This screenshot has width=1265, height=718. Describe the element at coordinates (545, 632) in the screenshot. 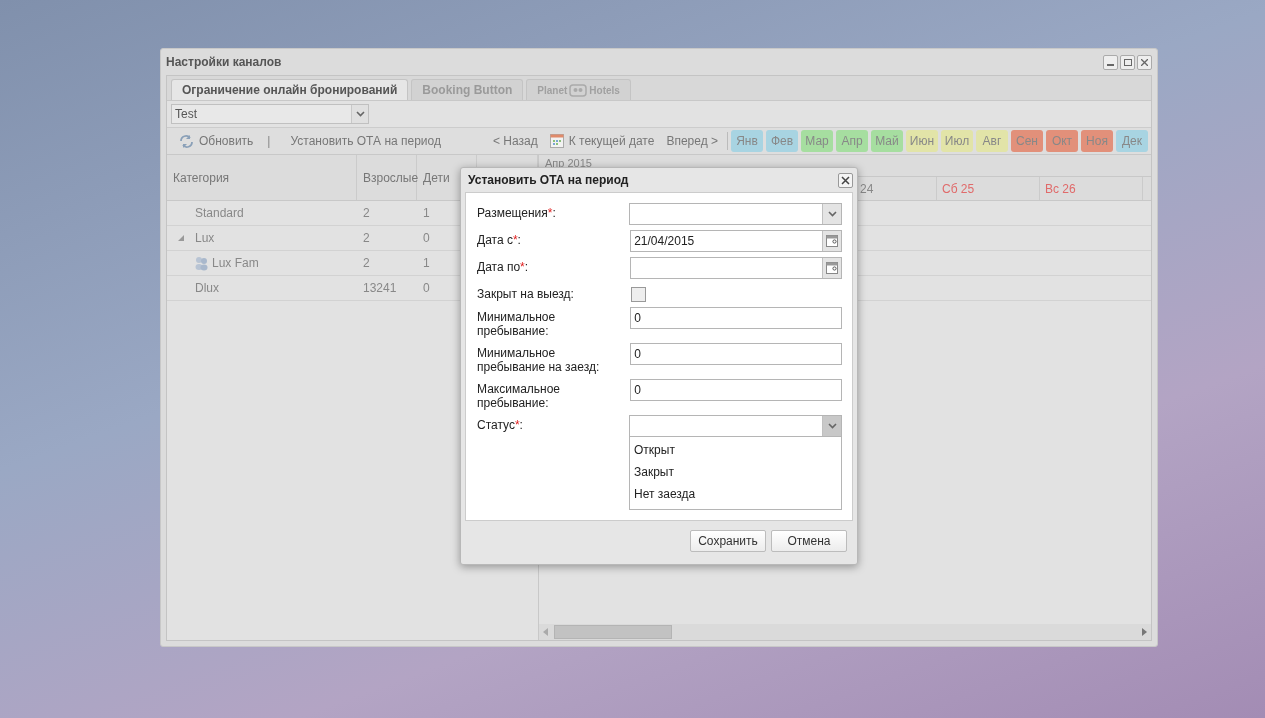

I see `scroll-left-icon` at that location.